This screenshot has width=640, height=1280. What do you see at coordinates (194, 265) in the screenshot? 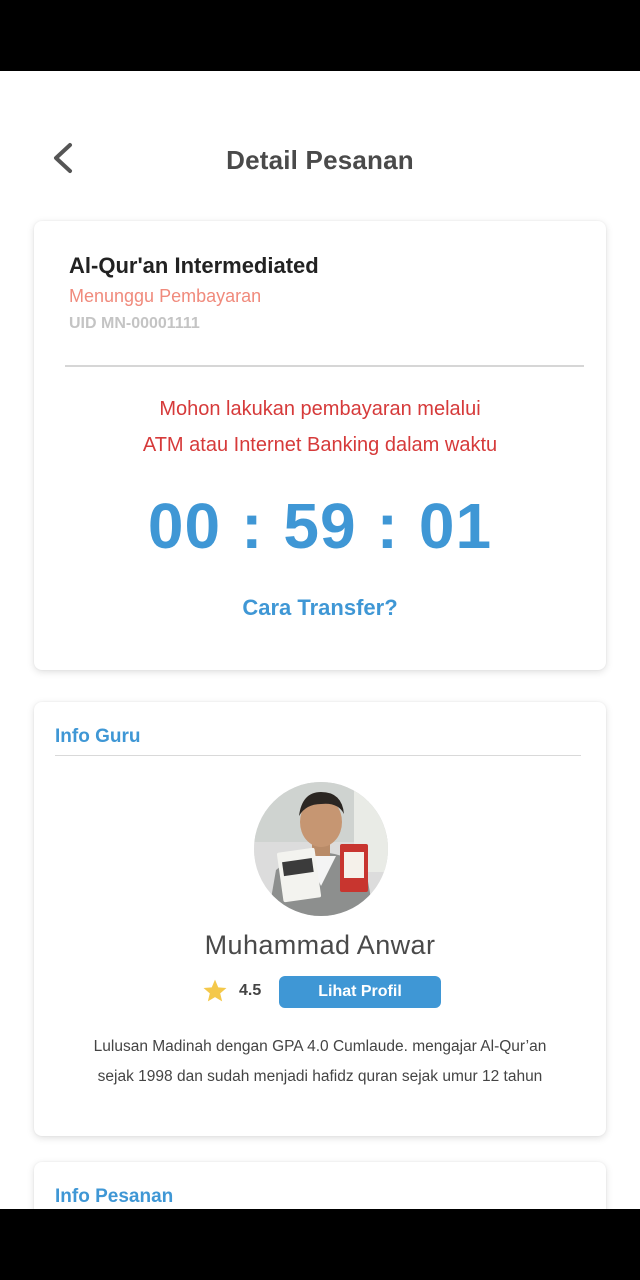
I see `course-title: Al-Qur'an Intermediated` at bounding box center [194, 265].